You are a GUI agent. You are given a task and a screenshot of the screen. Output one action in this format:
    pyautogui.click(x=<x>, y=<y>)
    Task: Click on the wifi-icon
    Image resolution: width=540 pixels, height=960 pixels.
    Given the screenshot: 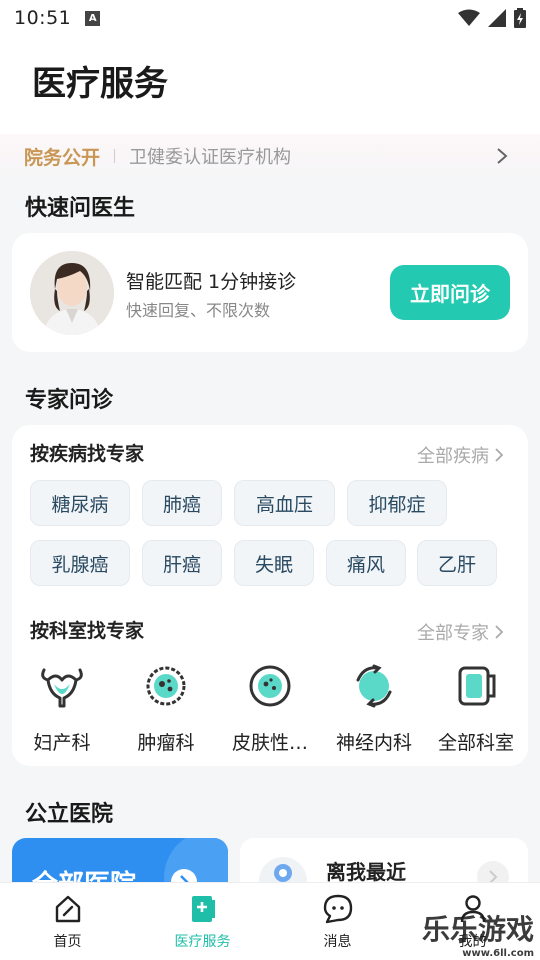 What is the action you would take?
    pyautogui.click(x=469, y=17)
    